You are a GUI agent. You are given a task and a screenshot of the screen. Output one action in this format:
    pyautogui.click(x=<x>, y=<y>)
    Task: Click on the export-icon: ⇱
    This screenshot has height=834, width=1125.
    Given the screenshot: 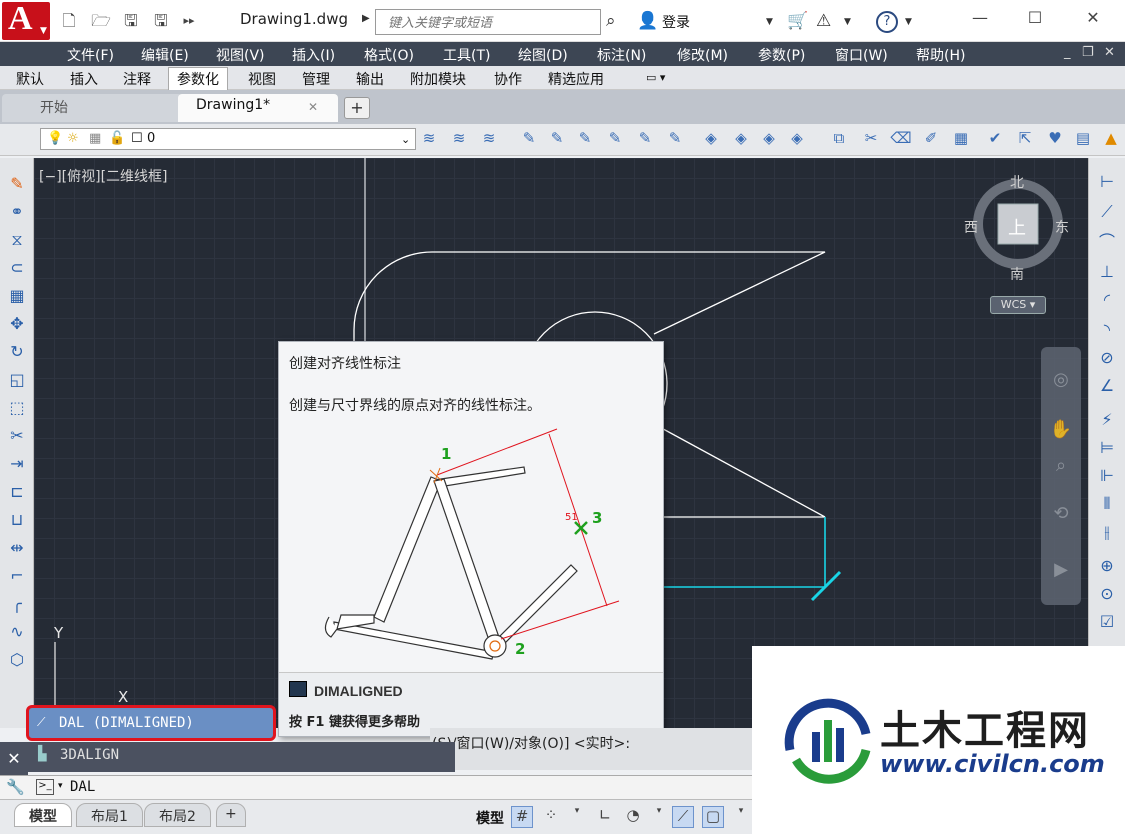 What is the action you would take?
    pyautogui.click(x=1025, y=140)
    